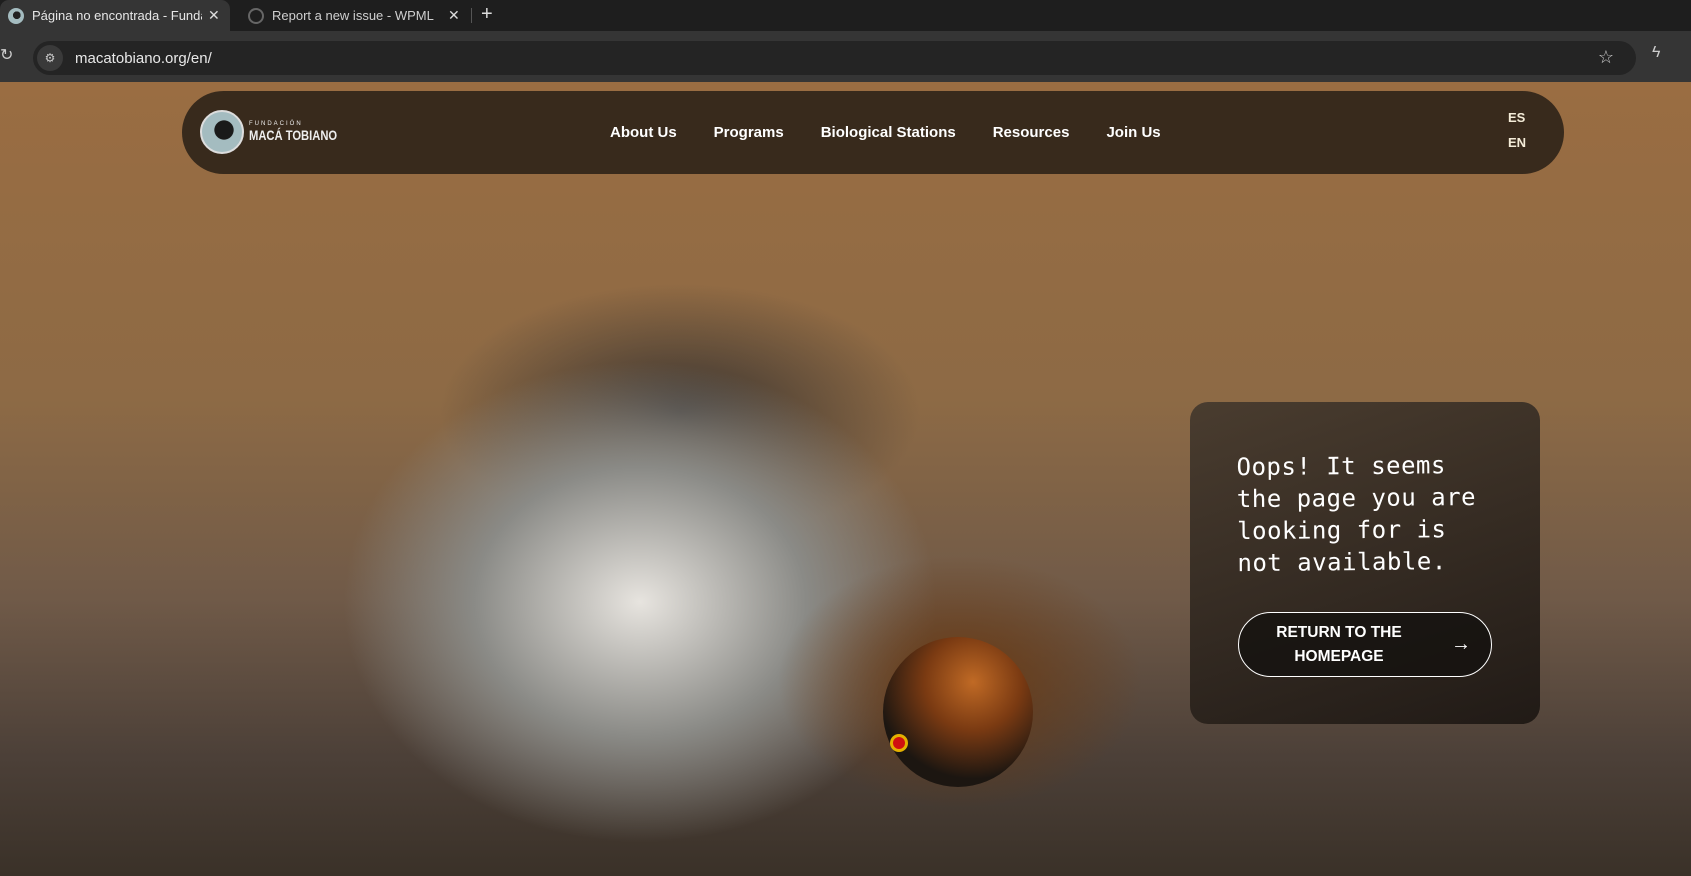  What do you see at coordinates (1365, 644) in the screenshot?
I see `return-homepage-button: RETURN TO THE HOMEPAGE →` at bounding box center [1365, 644].